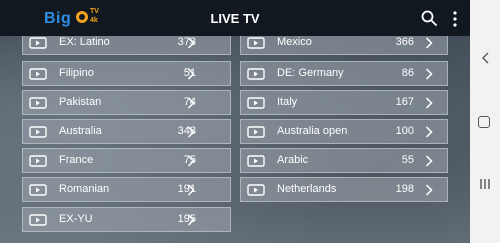 Image resolution: width=500 pixels, height=243 pixels. I want to click on category-channel-count: 198, so click(404, 189).